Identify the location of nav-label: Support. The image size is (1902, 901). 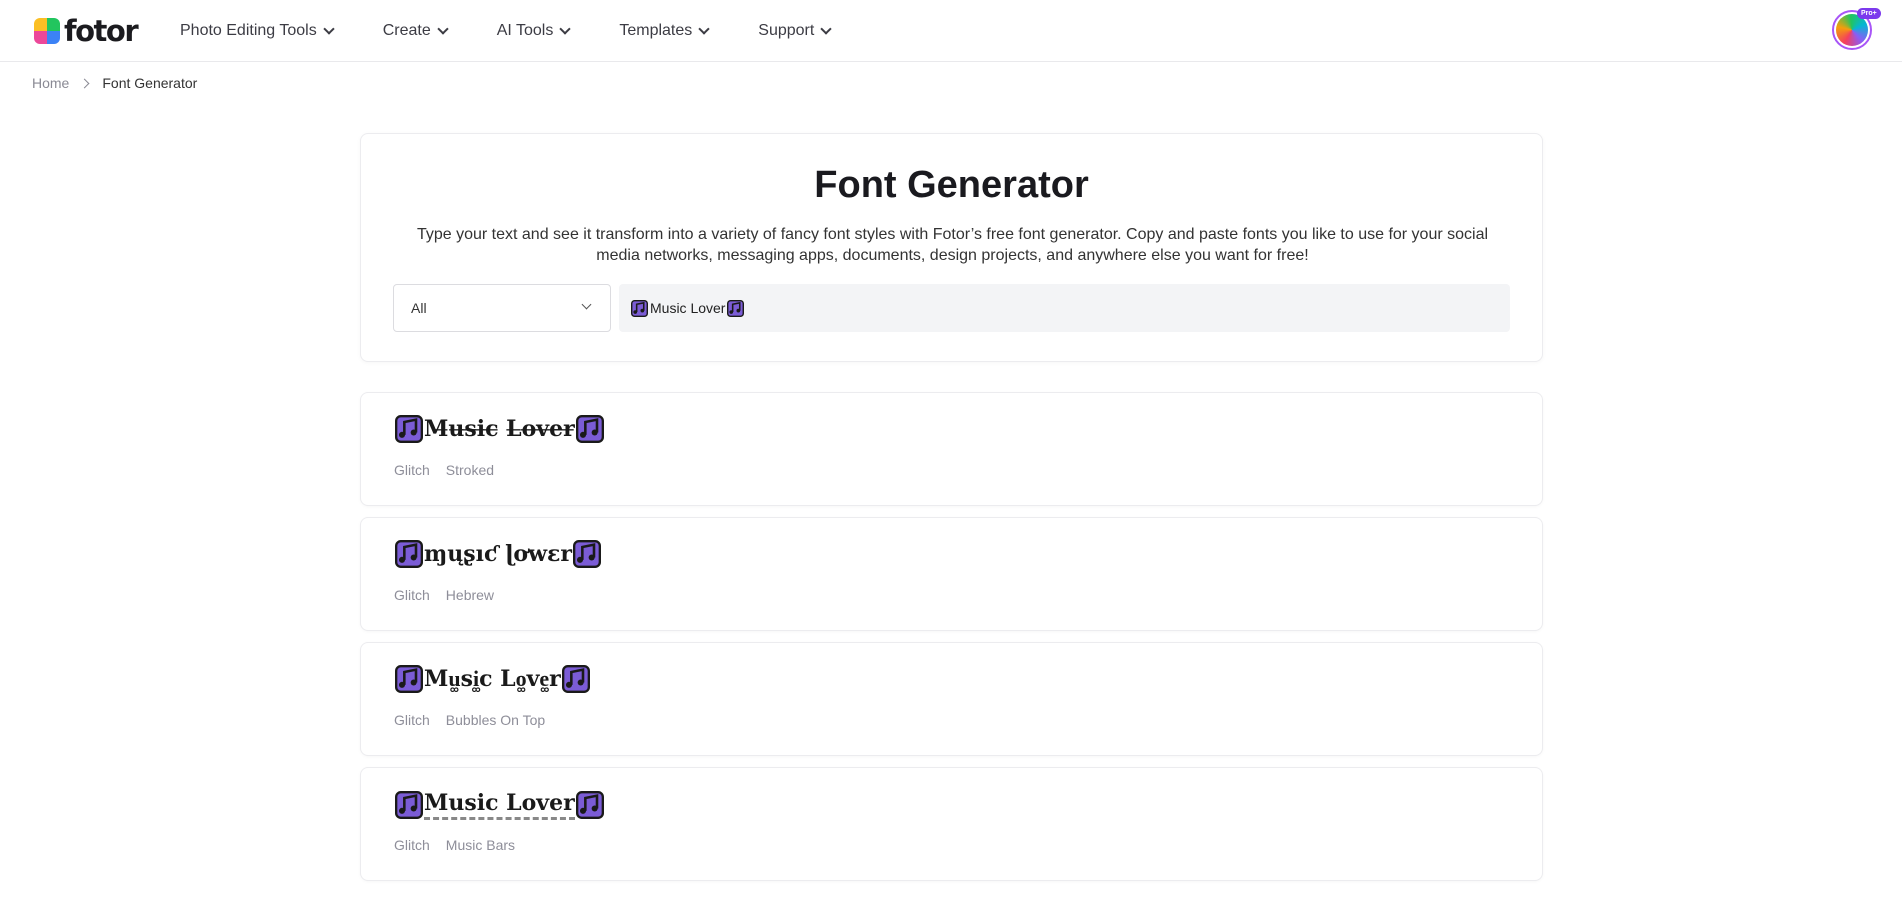
(786, 30).